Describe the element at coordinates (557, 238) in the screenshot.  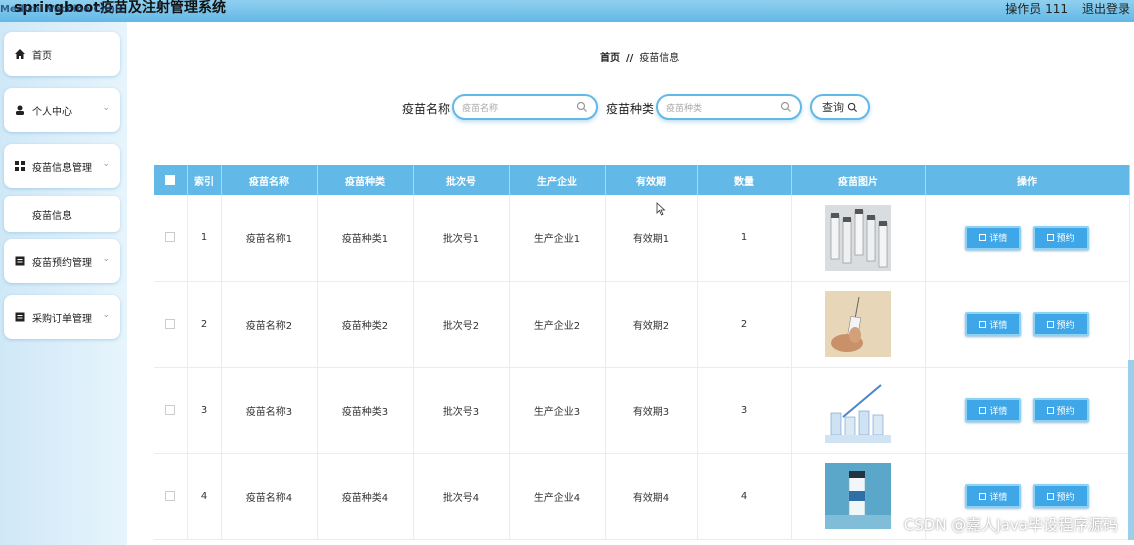
I see `cell-maker: 生产企业1` at that location.